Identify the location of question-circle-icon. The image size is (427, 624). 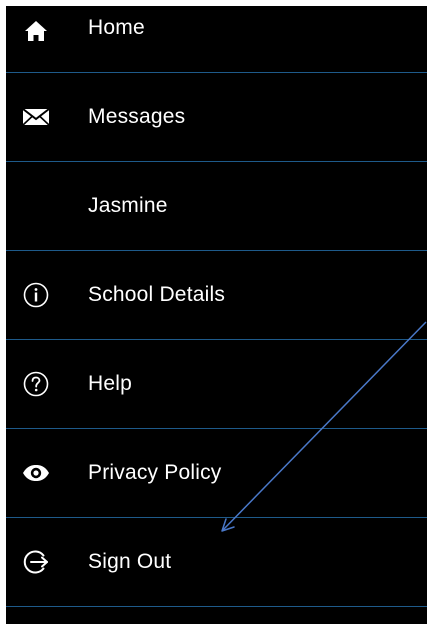
(36, 384).